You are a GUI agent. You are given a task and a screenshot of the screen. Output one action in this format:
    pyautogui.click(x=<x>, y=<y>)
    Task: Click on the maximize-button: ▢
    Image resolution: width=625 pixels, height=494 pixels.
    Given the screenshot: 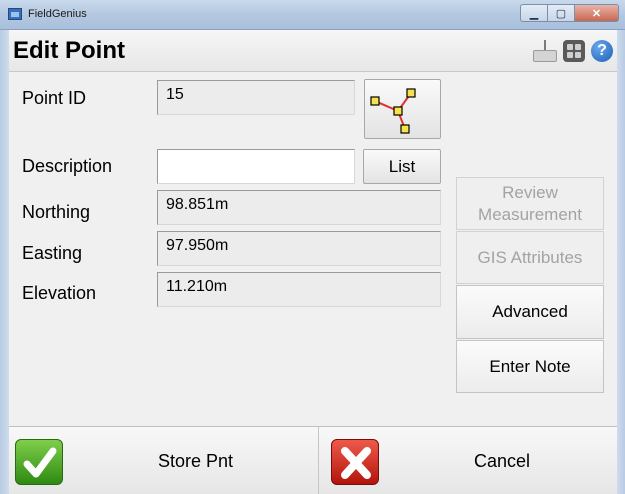 What is the action you would take?
    pyautogui.click(x=560, y=13)
    